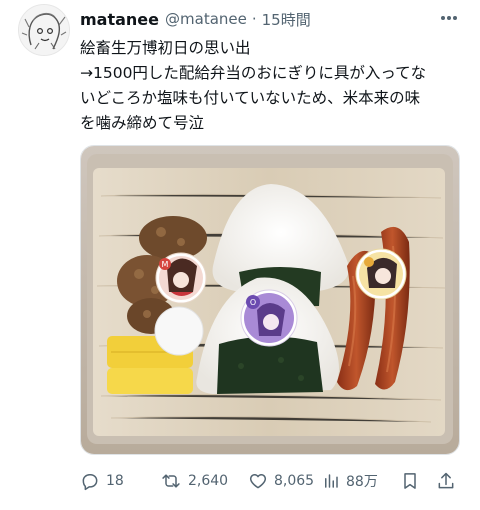  Describe the element at coordinates (362, 482) in the screenshot. I see `views-count: 88万` at that location.